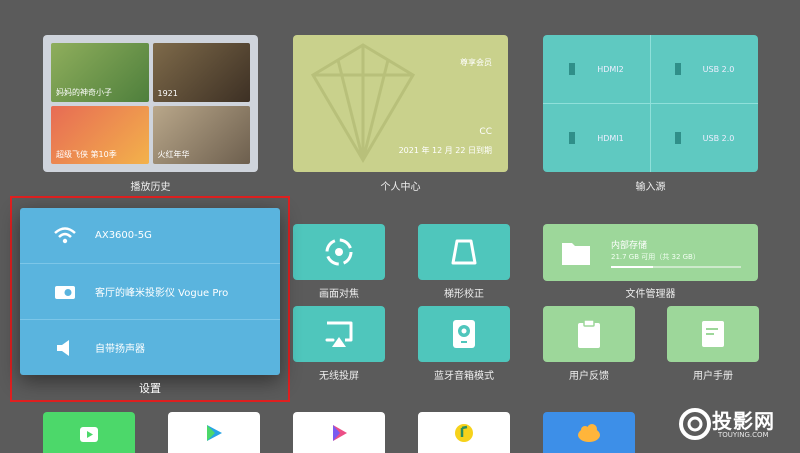  I want to click on member-username: CC, so click(485, 132).